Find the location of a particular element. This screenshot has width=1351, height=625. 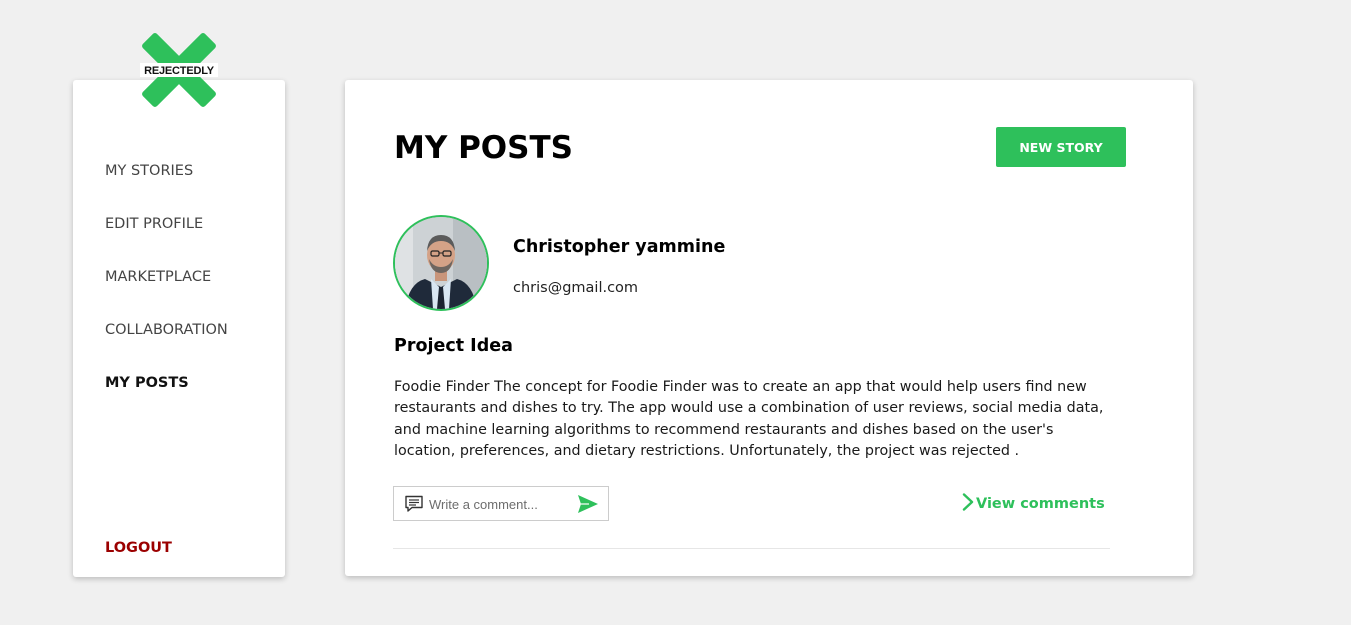

avatar is located at coordinates (441, 263).